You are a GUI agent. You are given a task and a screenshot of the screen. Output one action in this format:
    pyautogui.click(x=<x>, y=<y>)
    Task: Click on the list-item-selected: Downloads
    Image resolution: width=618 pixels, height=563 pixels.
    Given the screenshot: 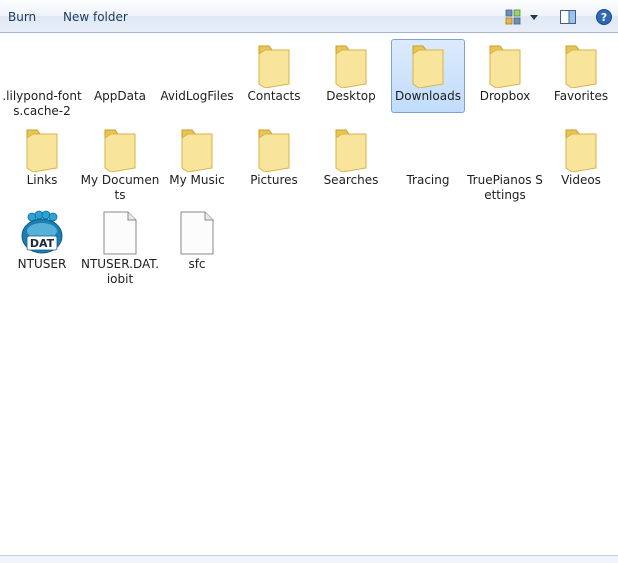 What is the action you would take?
    pyautogui.click(x=428, y=76)
    